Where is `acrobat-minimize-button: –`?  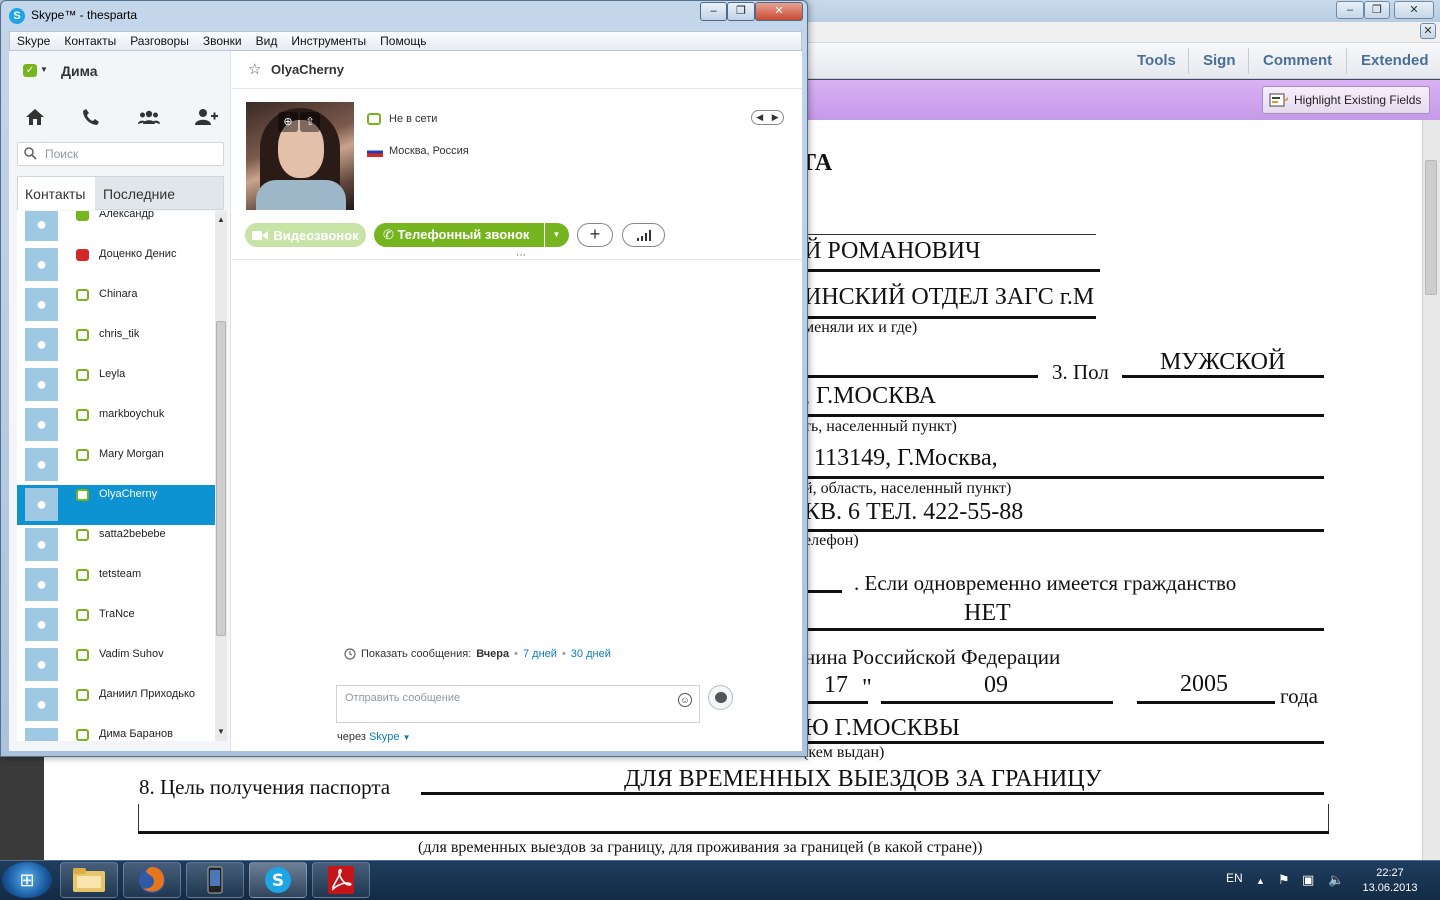 acrobat-minimize-button: – is located at coordinates (1350, 10).